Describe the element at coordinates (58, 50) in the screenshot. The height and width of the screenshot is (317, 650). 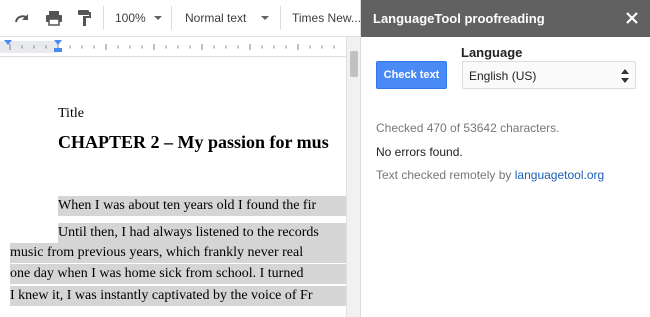
I see `ruler-indent-marker` at that location.